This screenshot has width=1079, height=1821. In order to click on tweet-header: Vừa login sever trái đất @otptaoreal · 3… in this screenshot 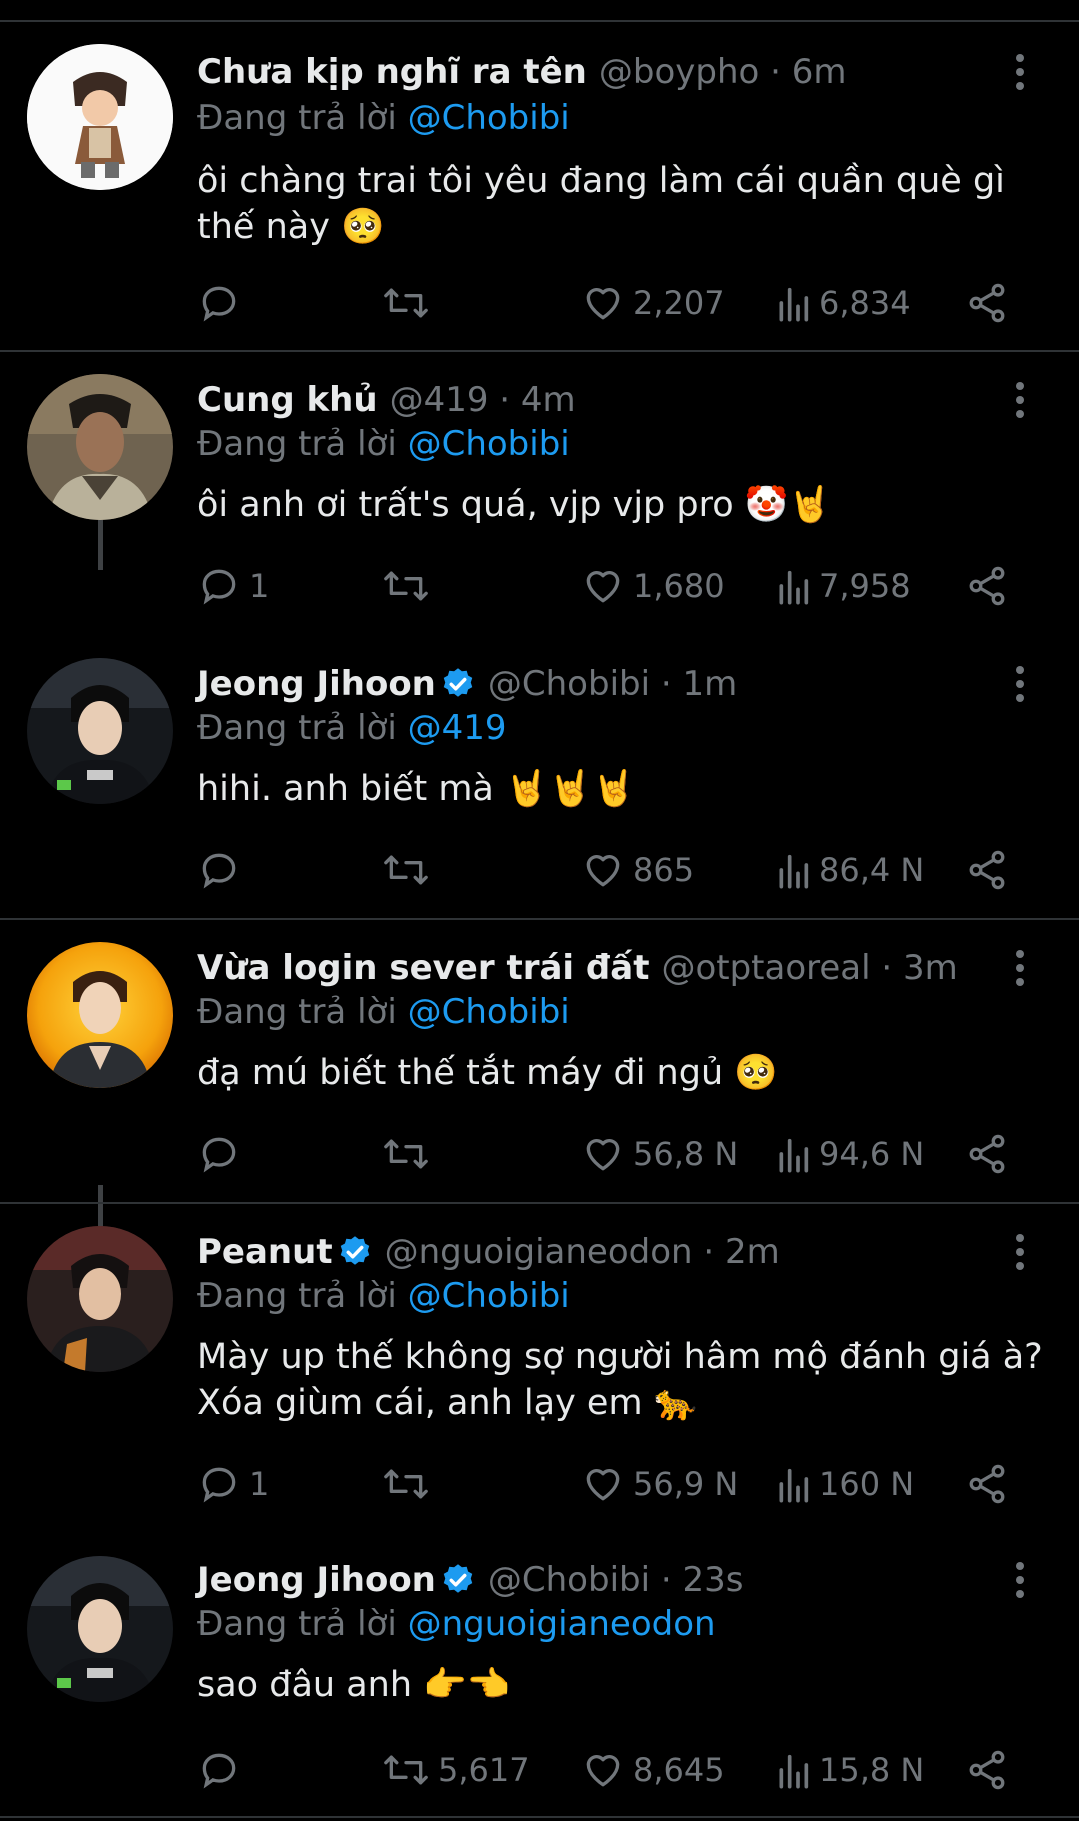, I will do `click(577, 968)`.